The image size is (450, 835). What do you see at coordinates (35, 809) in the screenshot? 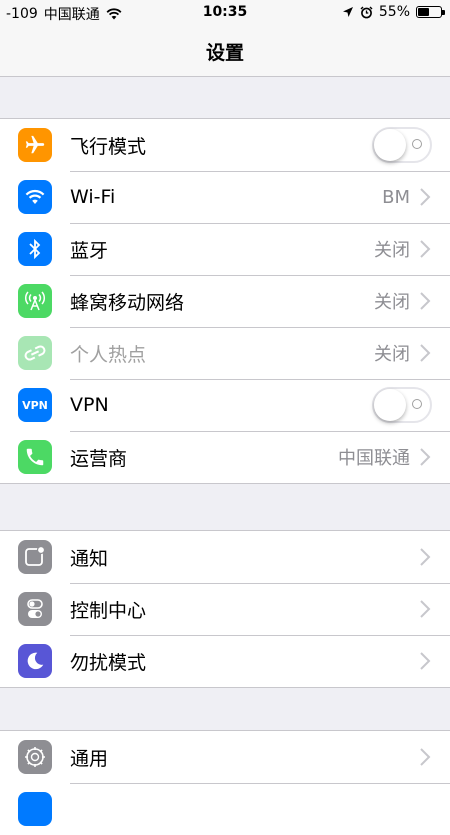
I see `display-icon` at bounding box center [35, 809].